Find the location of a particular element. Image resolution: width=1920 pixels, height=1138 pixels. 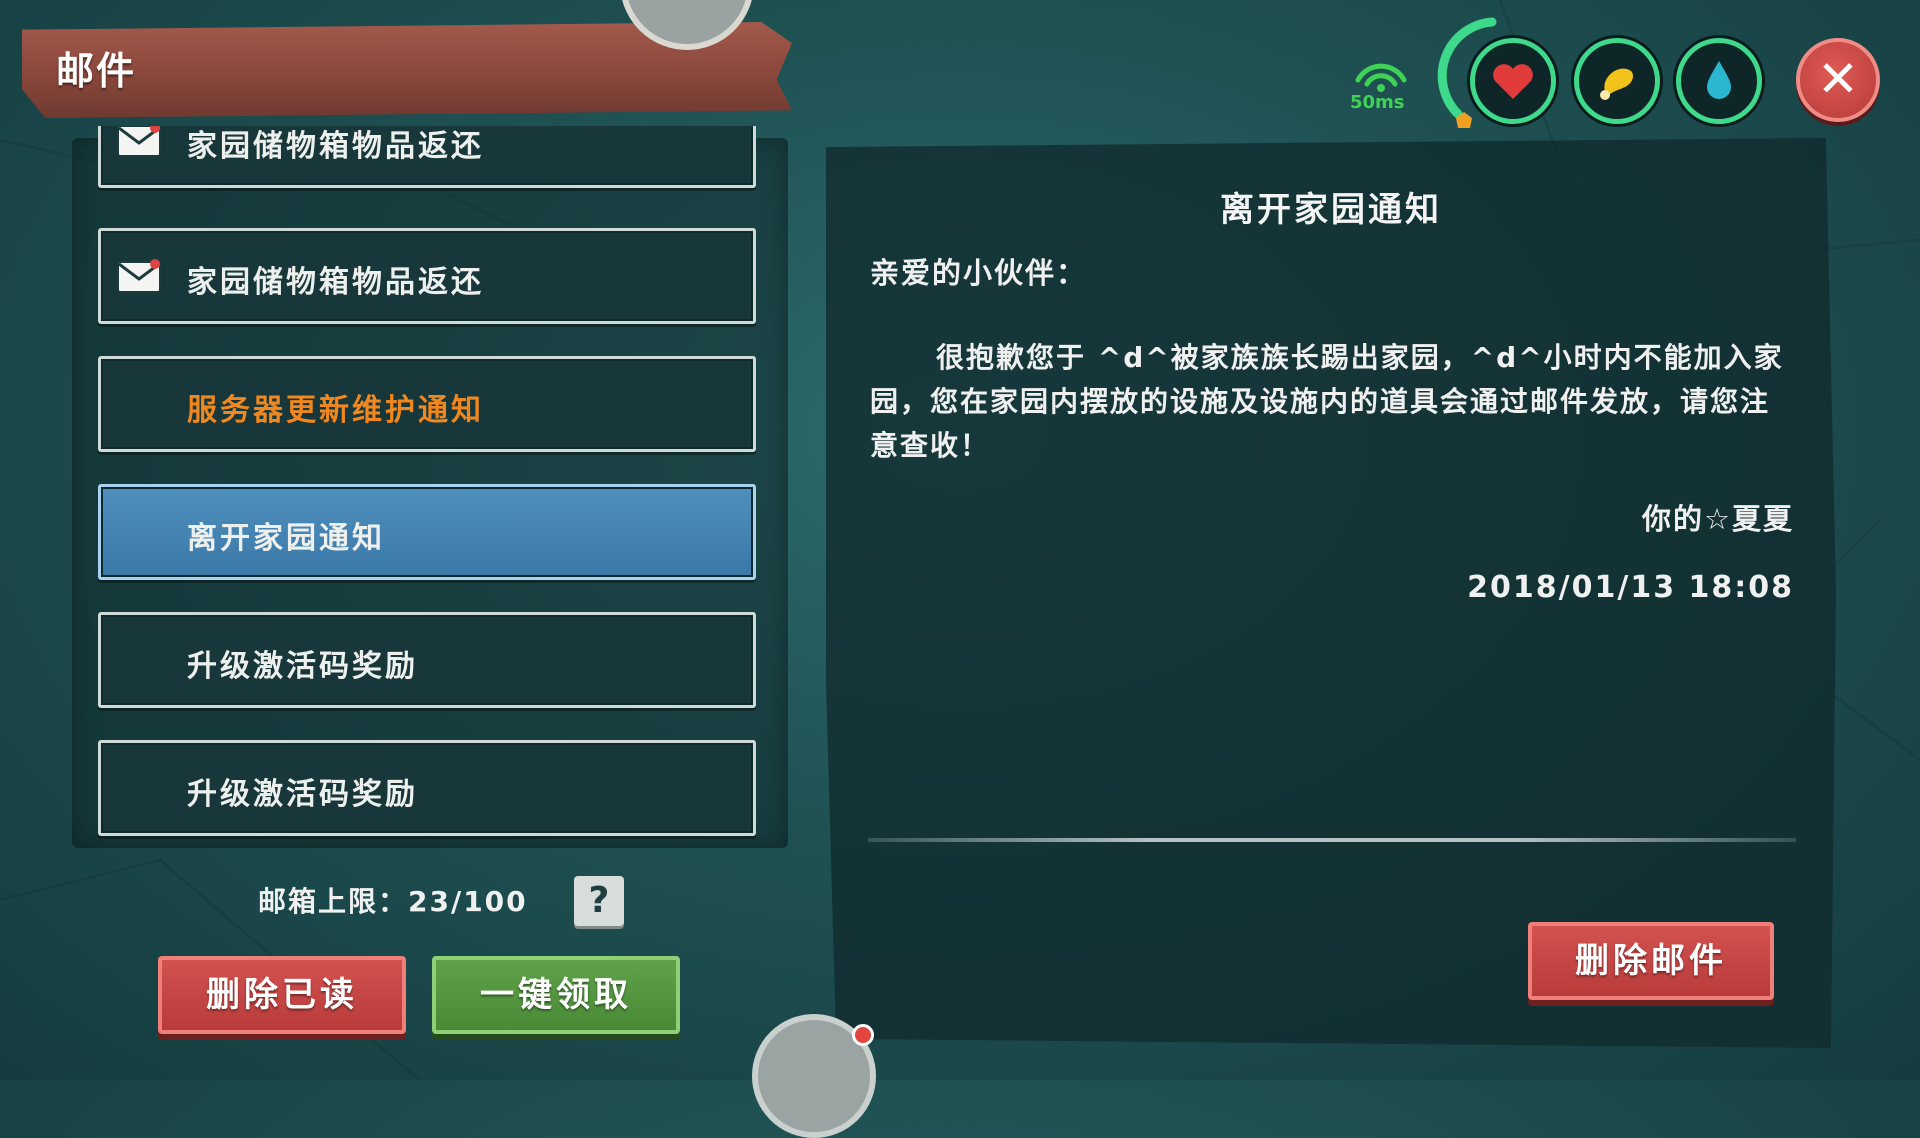

claim-all-button: 一键领取 is located at coordinates (556, 995).